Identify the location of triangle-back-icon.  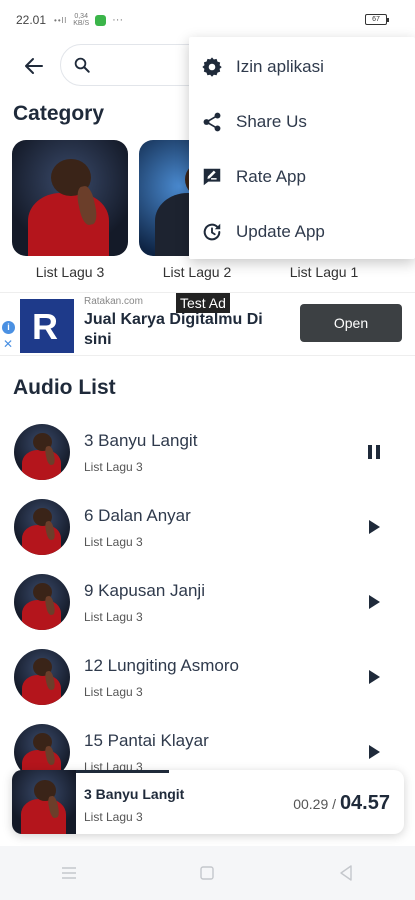
(346, 873).